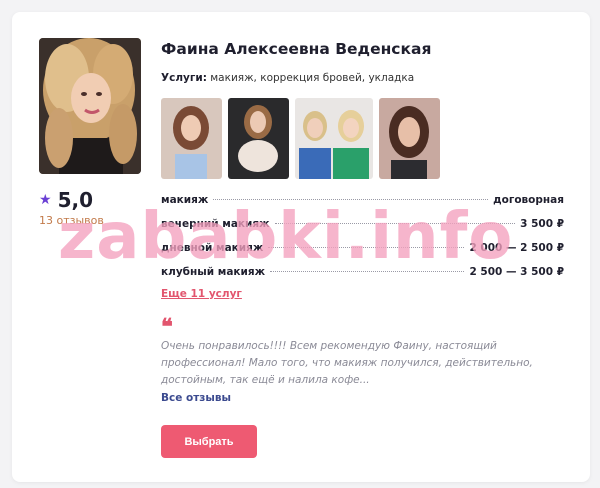 Image resolution: width=600 pixels, height=488 pixels. Describe the element at coordinates (185, 200) in the screenshot. I see `price-service: макияж` at that location.